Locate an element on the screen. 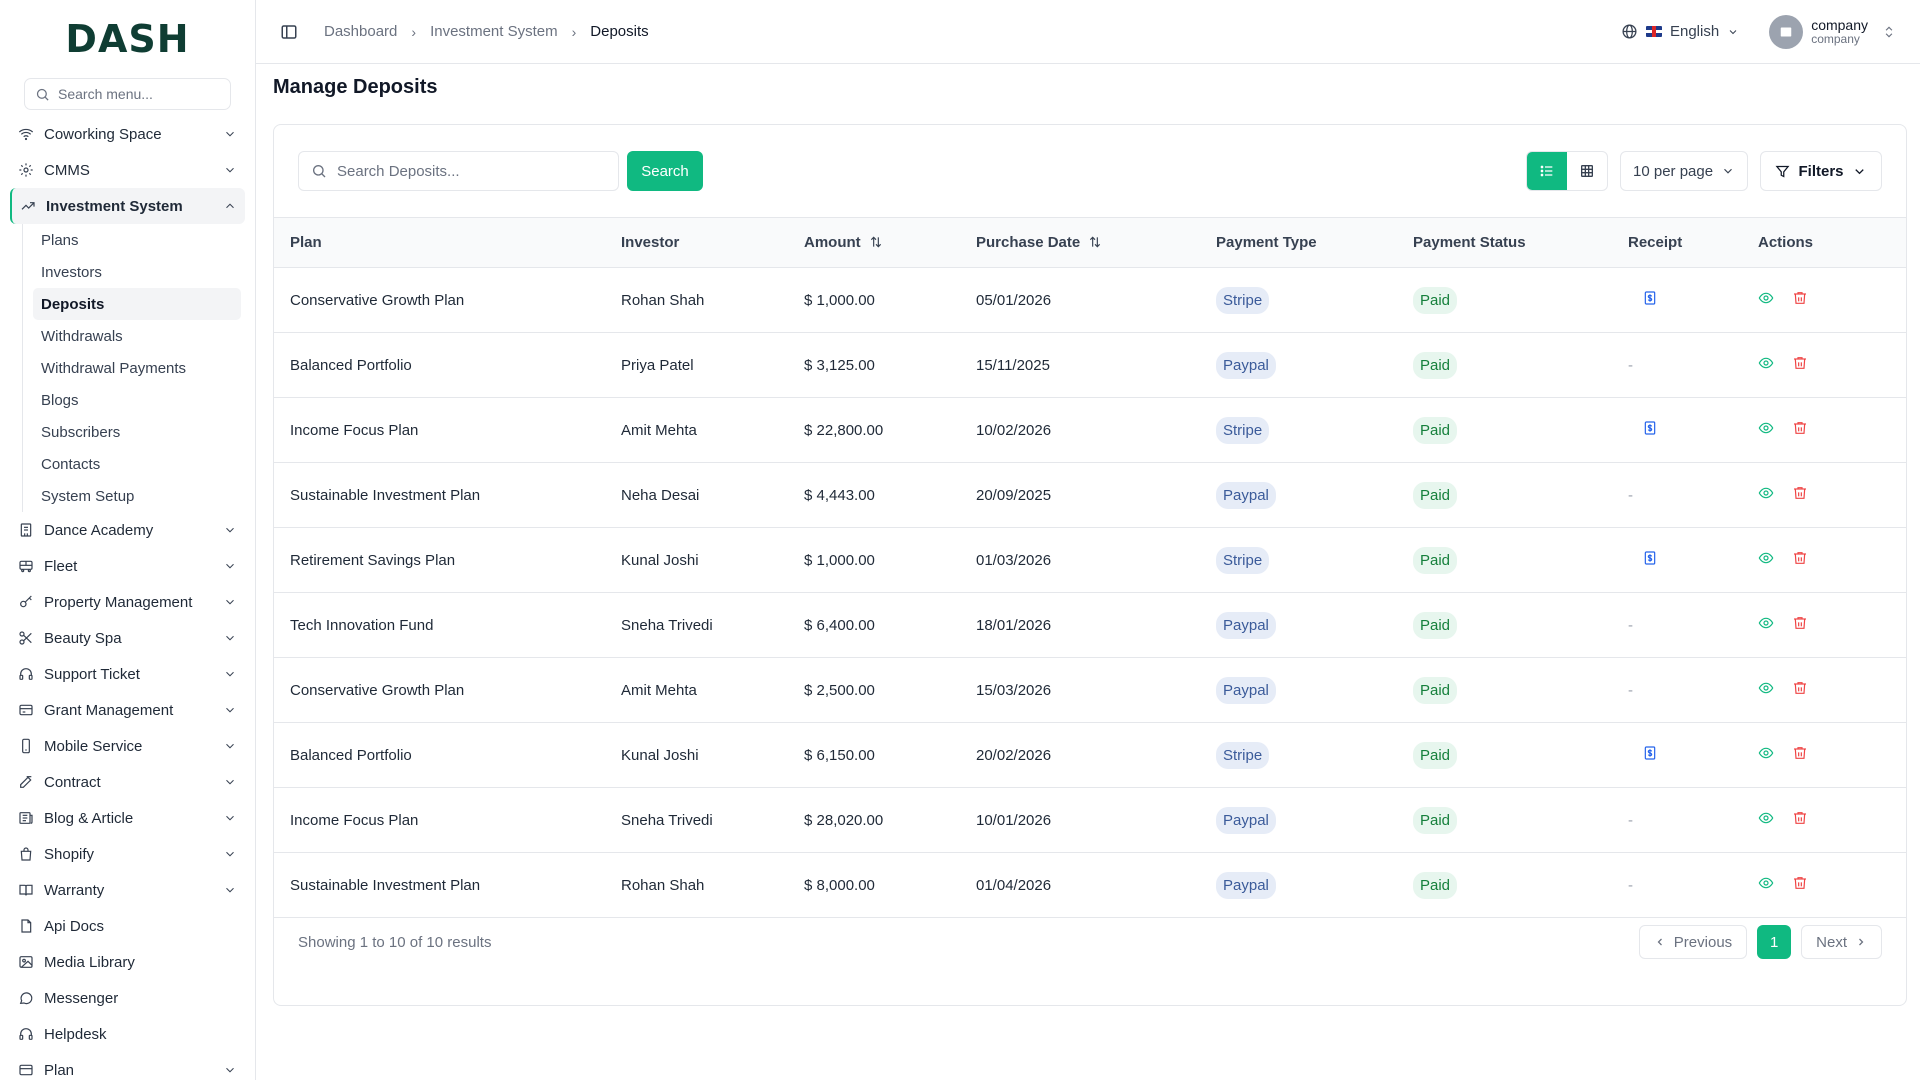  sidebar-item-shopify: Shopify is located at coordinates (127, 854).